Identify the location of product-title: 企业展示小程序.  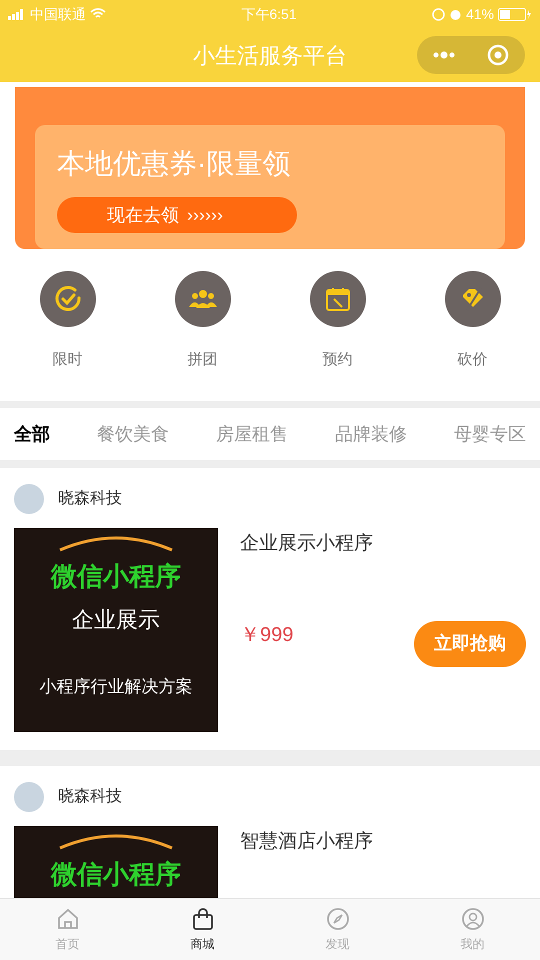
(307, 544).